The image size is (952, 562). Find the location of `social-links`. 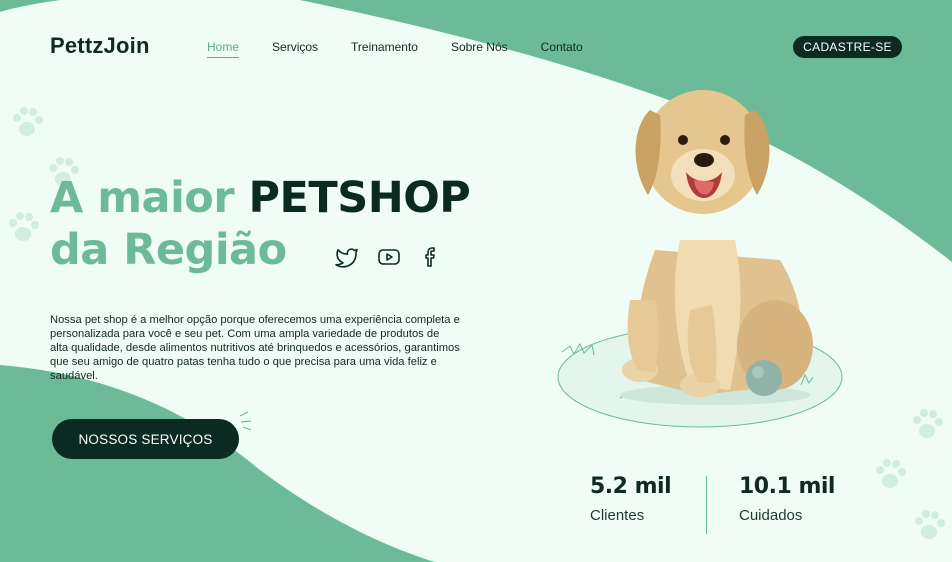

social-links is located at coordinates (389, 257).